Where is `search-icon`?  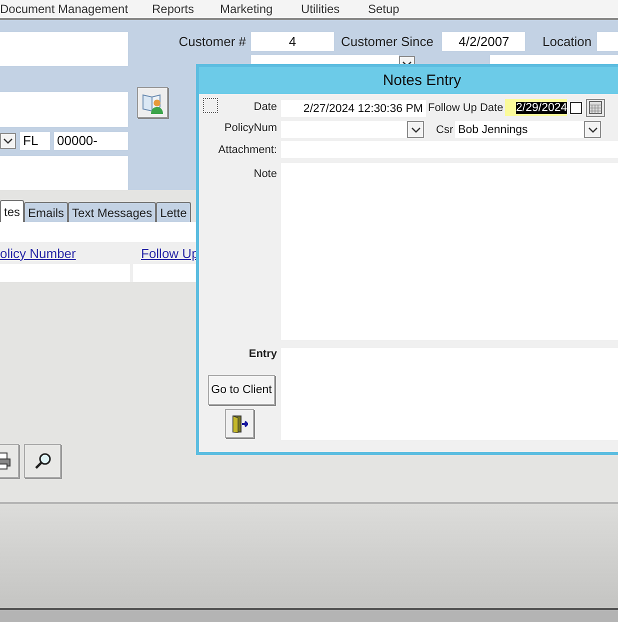
search-icon is located at coordinates (43, 461).